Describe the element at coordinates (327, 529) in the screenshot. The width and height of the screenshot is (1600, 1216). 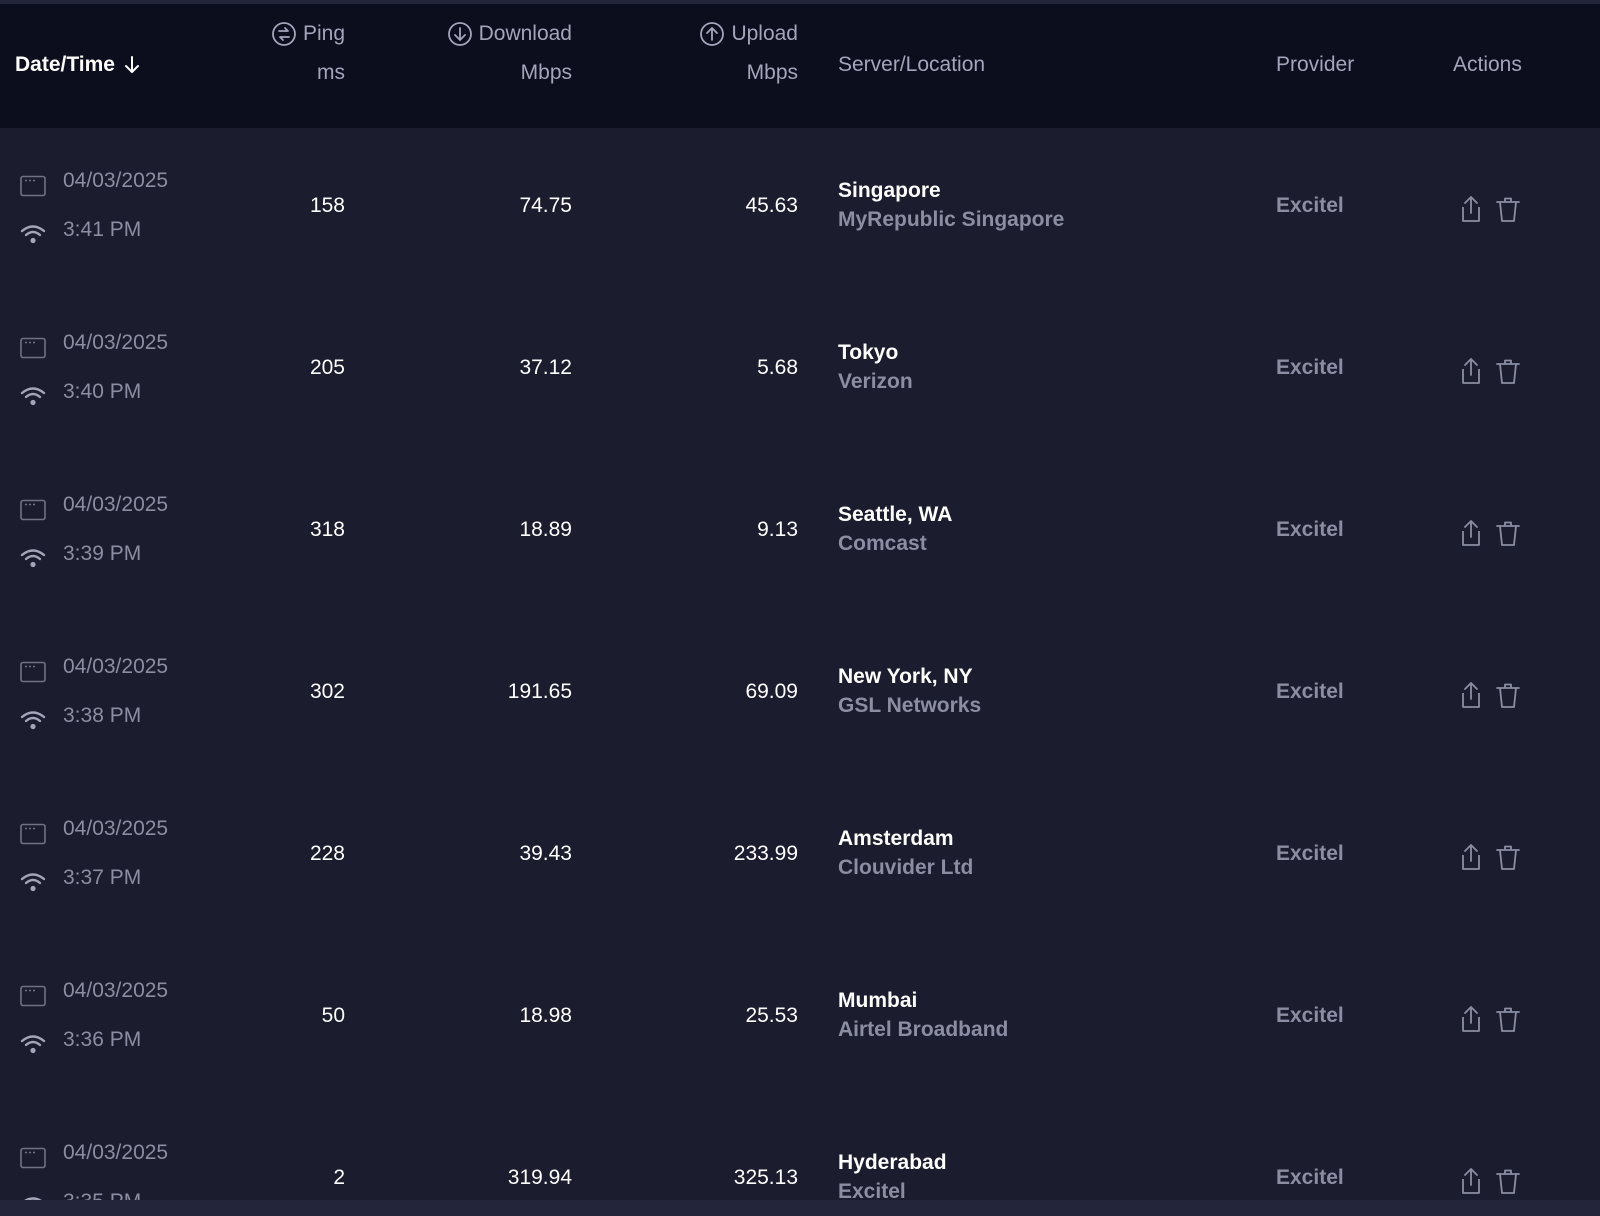
I see `row-ping: 318` at that location.